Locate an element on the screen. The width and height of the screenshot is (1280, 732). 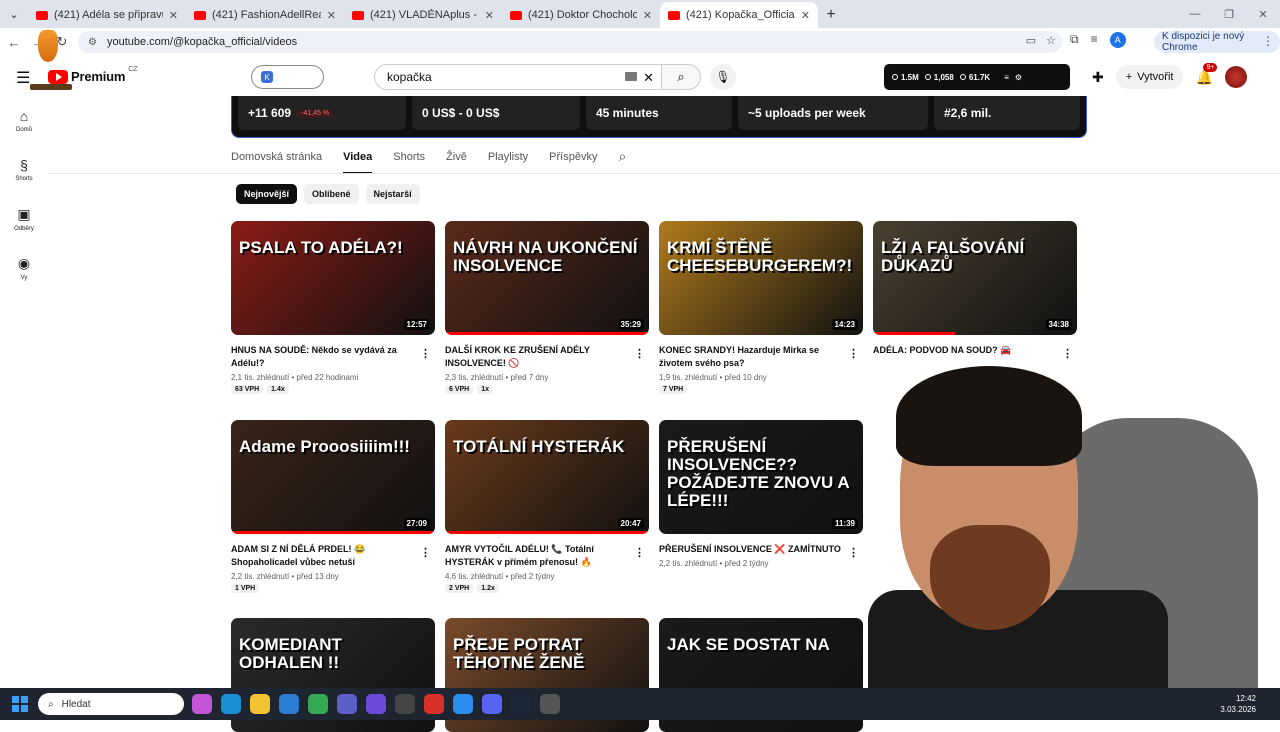
account-avatar is located at coordinates (1235, 77).